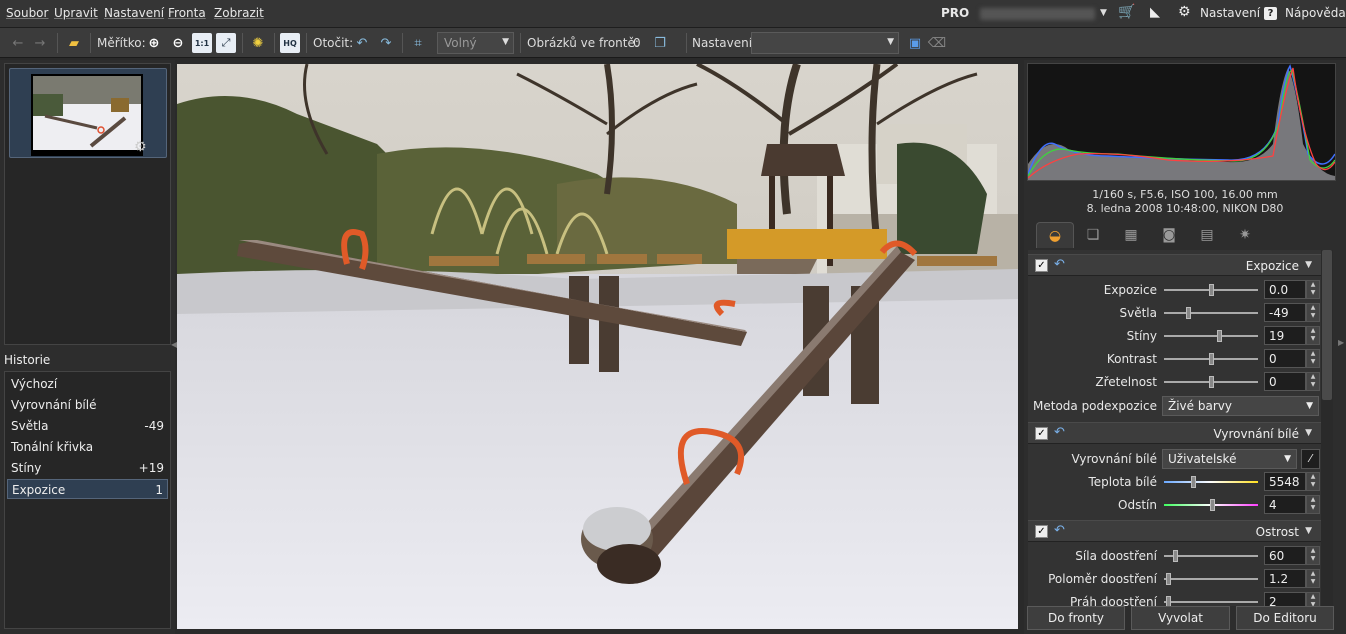 The height and width of the screenshot is (634, 1346). I want to click on zoom-in-icon: ⊕, so click(154, 43).